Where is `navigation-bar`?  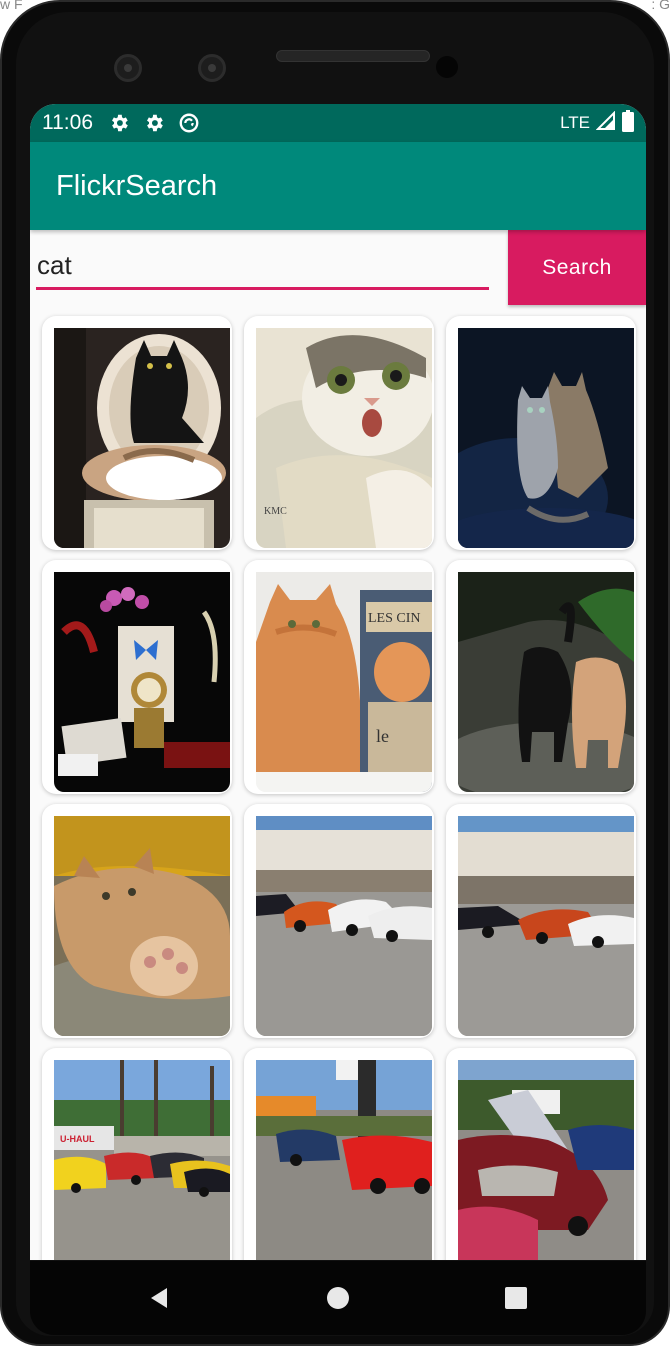
navigation-bar is located at coordinates (338, 1298).